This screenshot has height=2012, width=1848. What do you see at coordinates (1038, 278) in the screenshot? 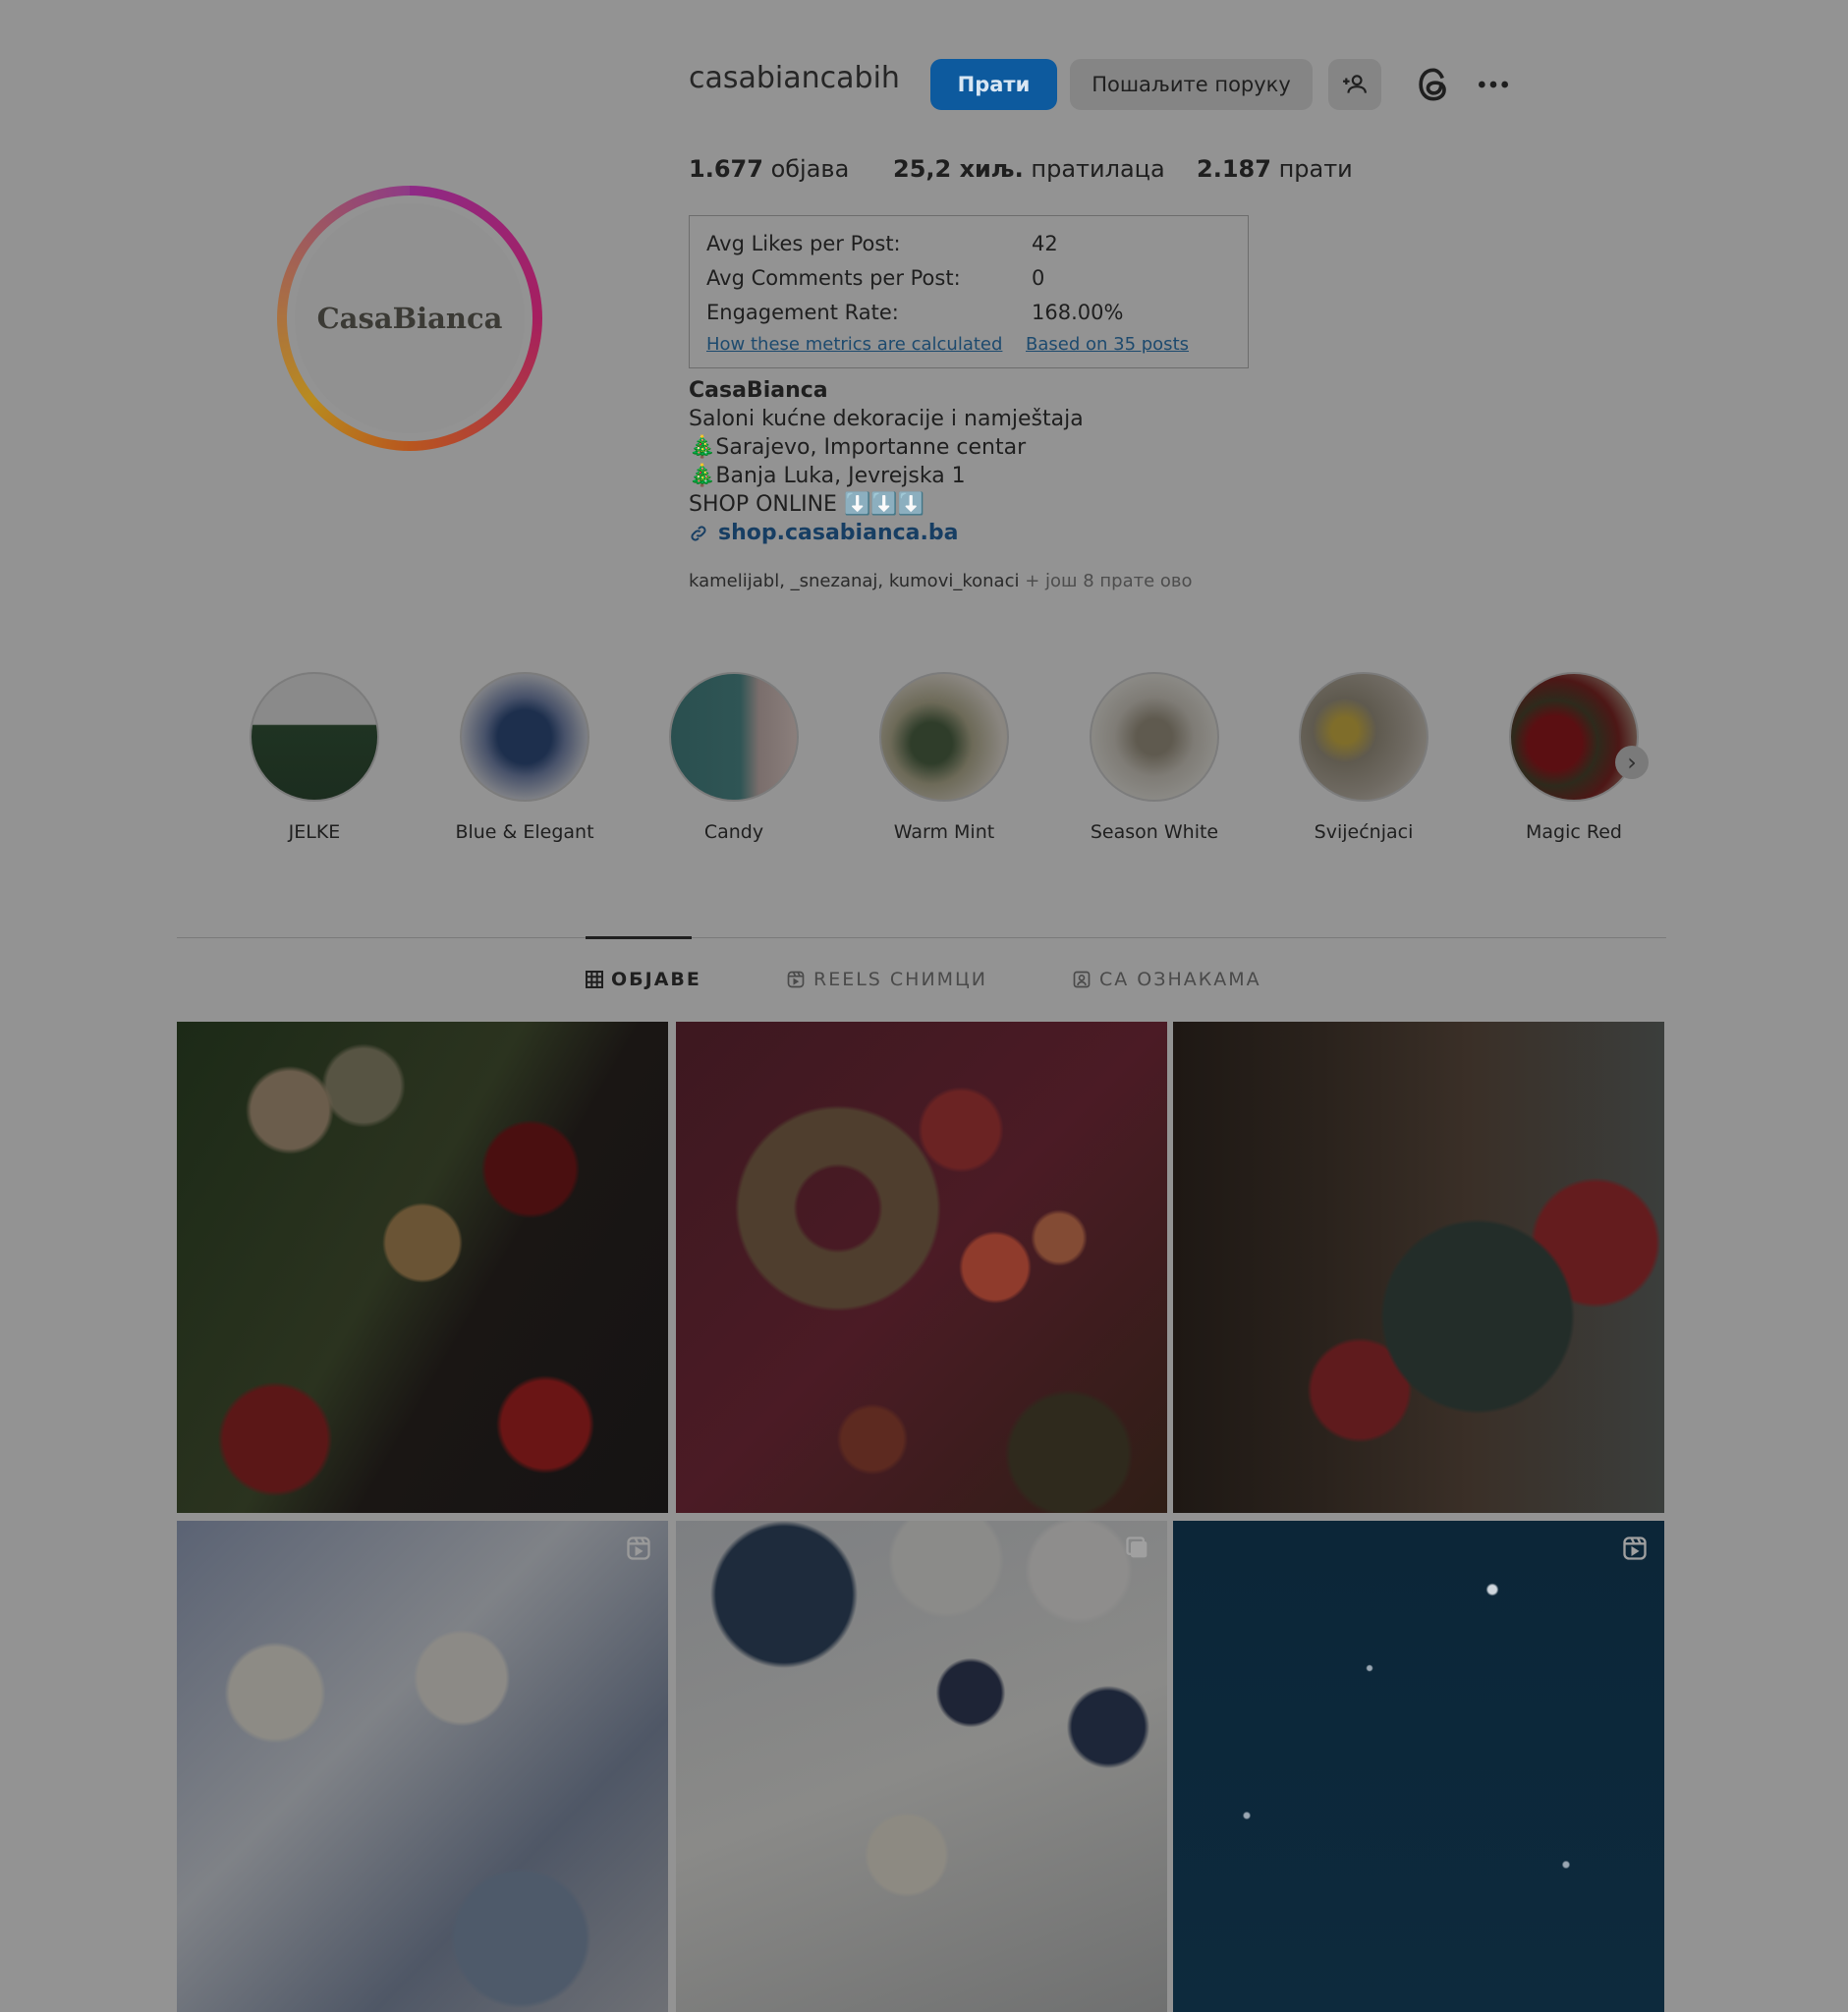
I see `avg-comments-value: 0` at bounding box center [1038, 278].